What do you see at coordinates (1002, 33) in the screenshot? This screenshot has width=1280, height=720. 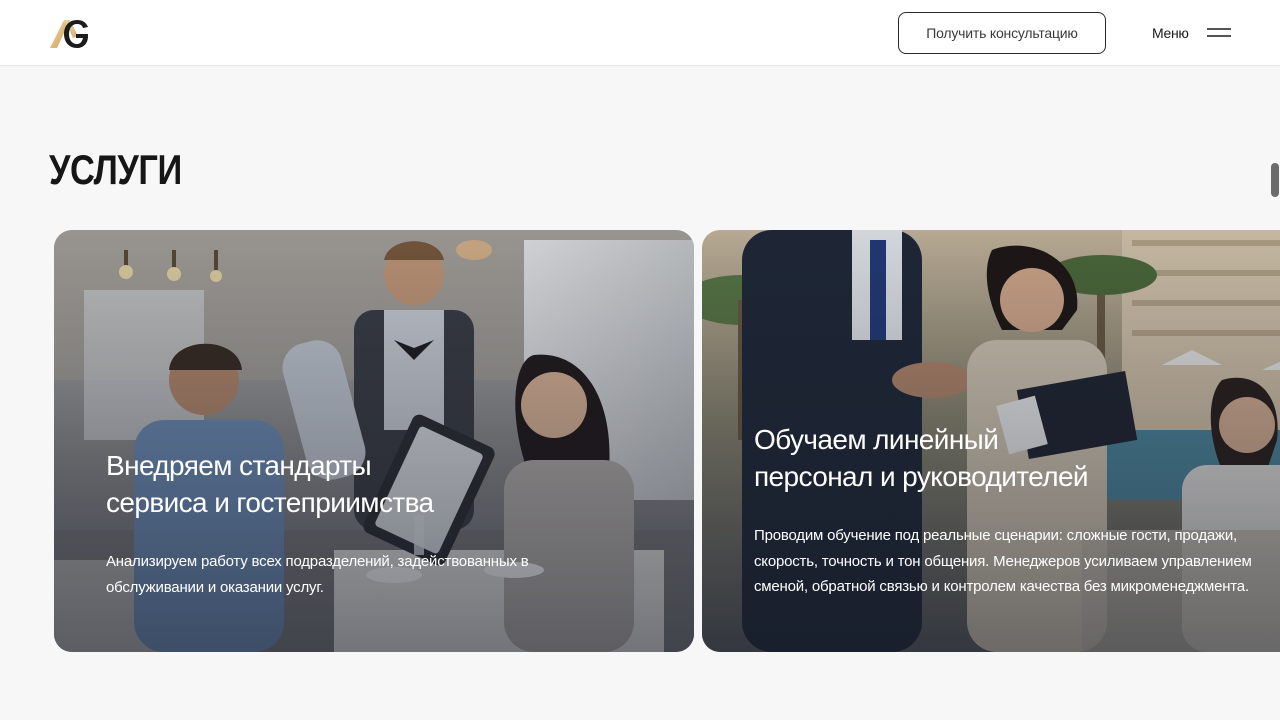 I see `get-consultation-button: Получить консультацию` at bounding box center [1002, 33].